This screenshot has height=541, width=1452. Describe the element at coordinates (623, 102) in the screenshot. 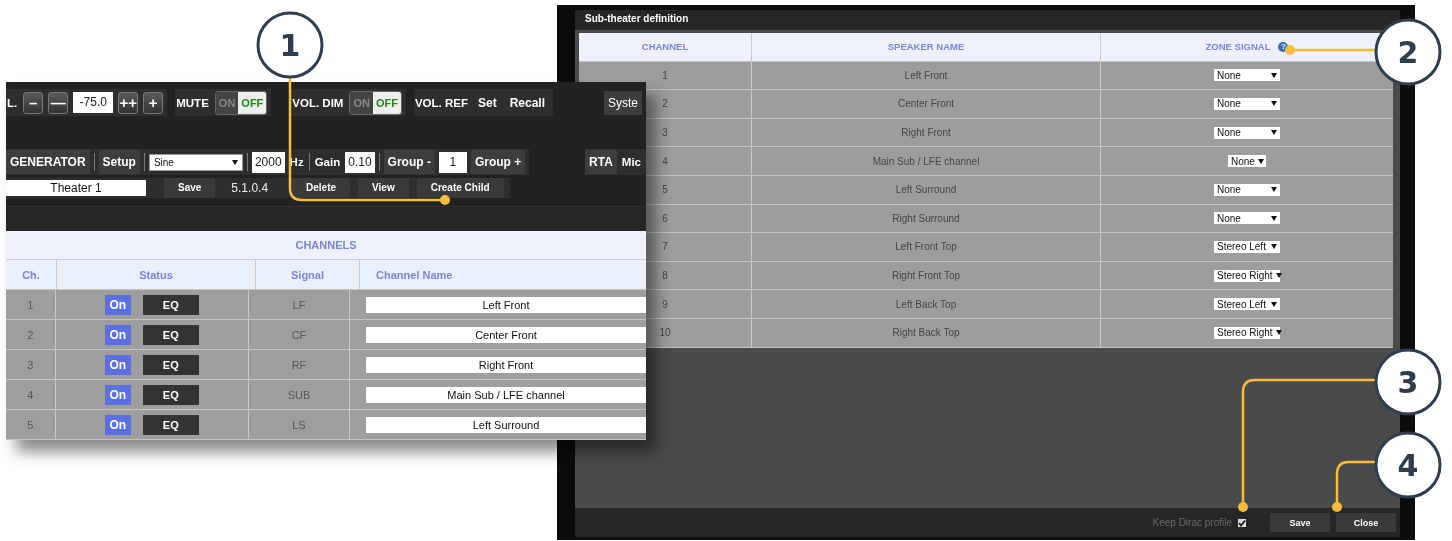

I see `toolbar-button: Syste` at that location.